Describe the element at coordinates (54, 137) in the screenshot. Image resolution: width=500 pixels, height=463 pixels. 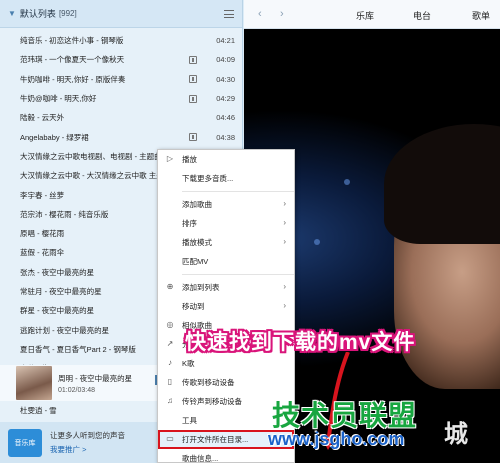
I see `song-title: Angelababy - 绿罗裙` at that location.